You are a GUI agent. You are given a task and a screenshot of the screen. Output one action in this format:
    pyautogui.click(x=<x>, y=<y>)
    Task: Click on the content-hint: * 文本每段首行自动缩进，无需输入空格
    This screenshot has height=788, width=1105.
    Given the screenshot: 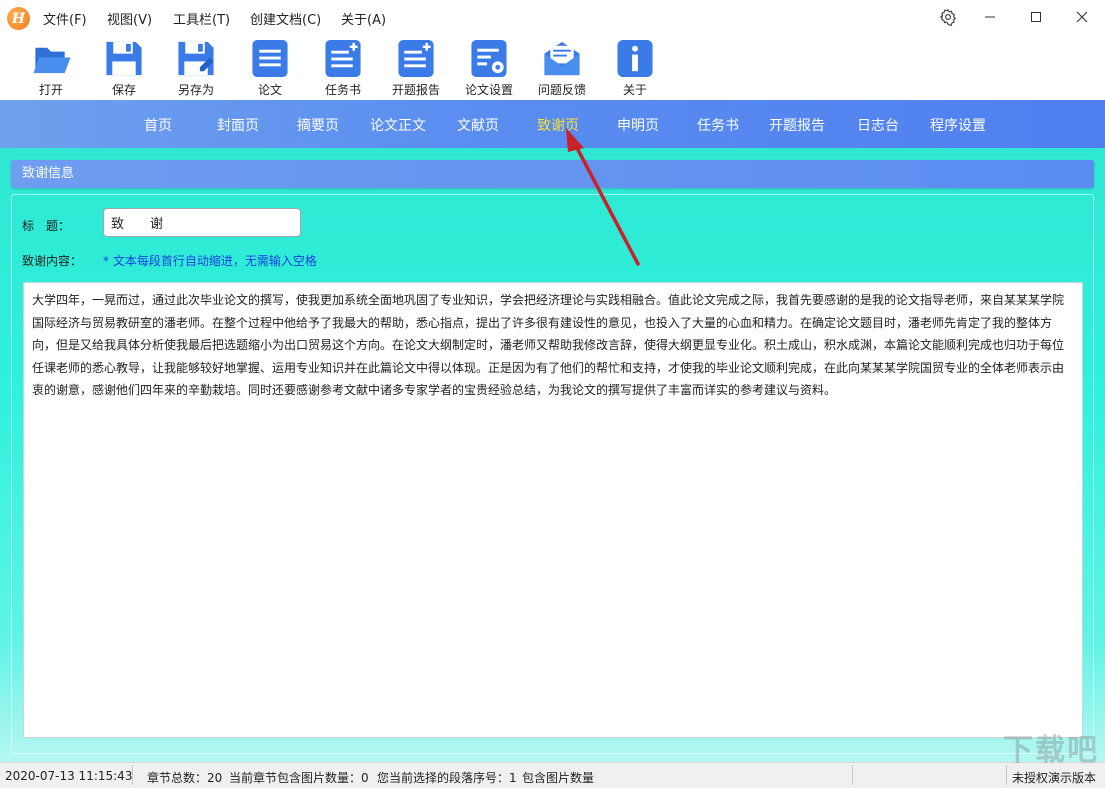 What is the action you would take?
    pyautogui.click(x=210, y=260)
    